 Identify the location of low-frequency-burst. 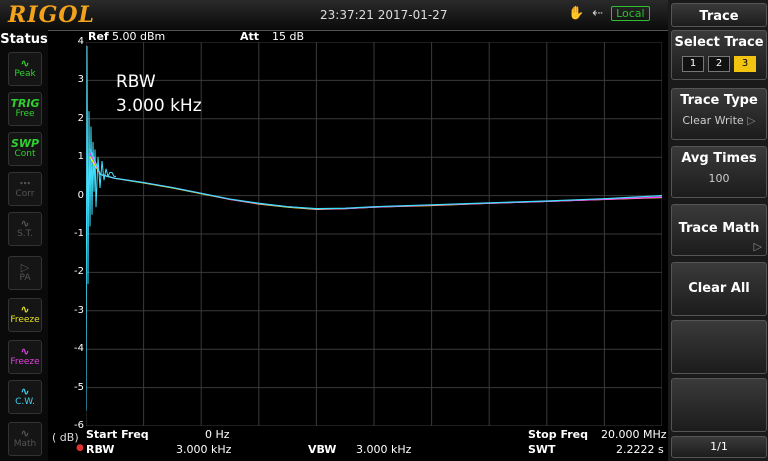
(101, 228).